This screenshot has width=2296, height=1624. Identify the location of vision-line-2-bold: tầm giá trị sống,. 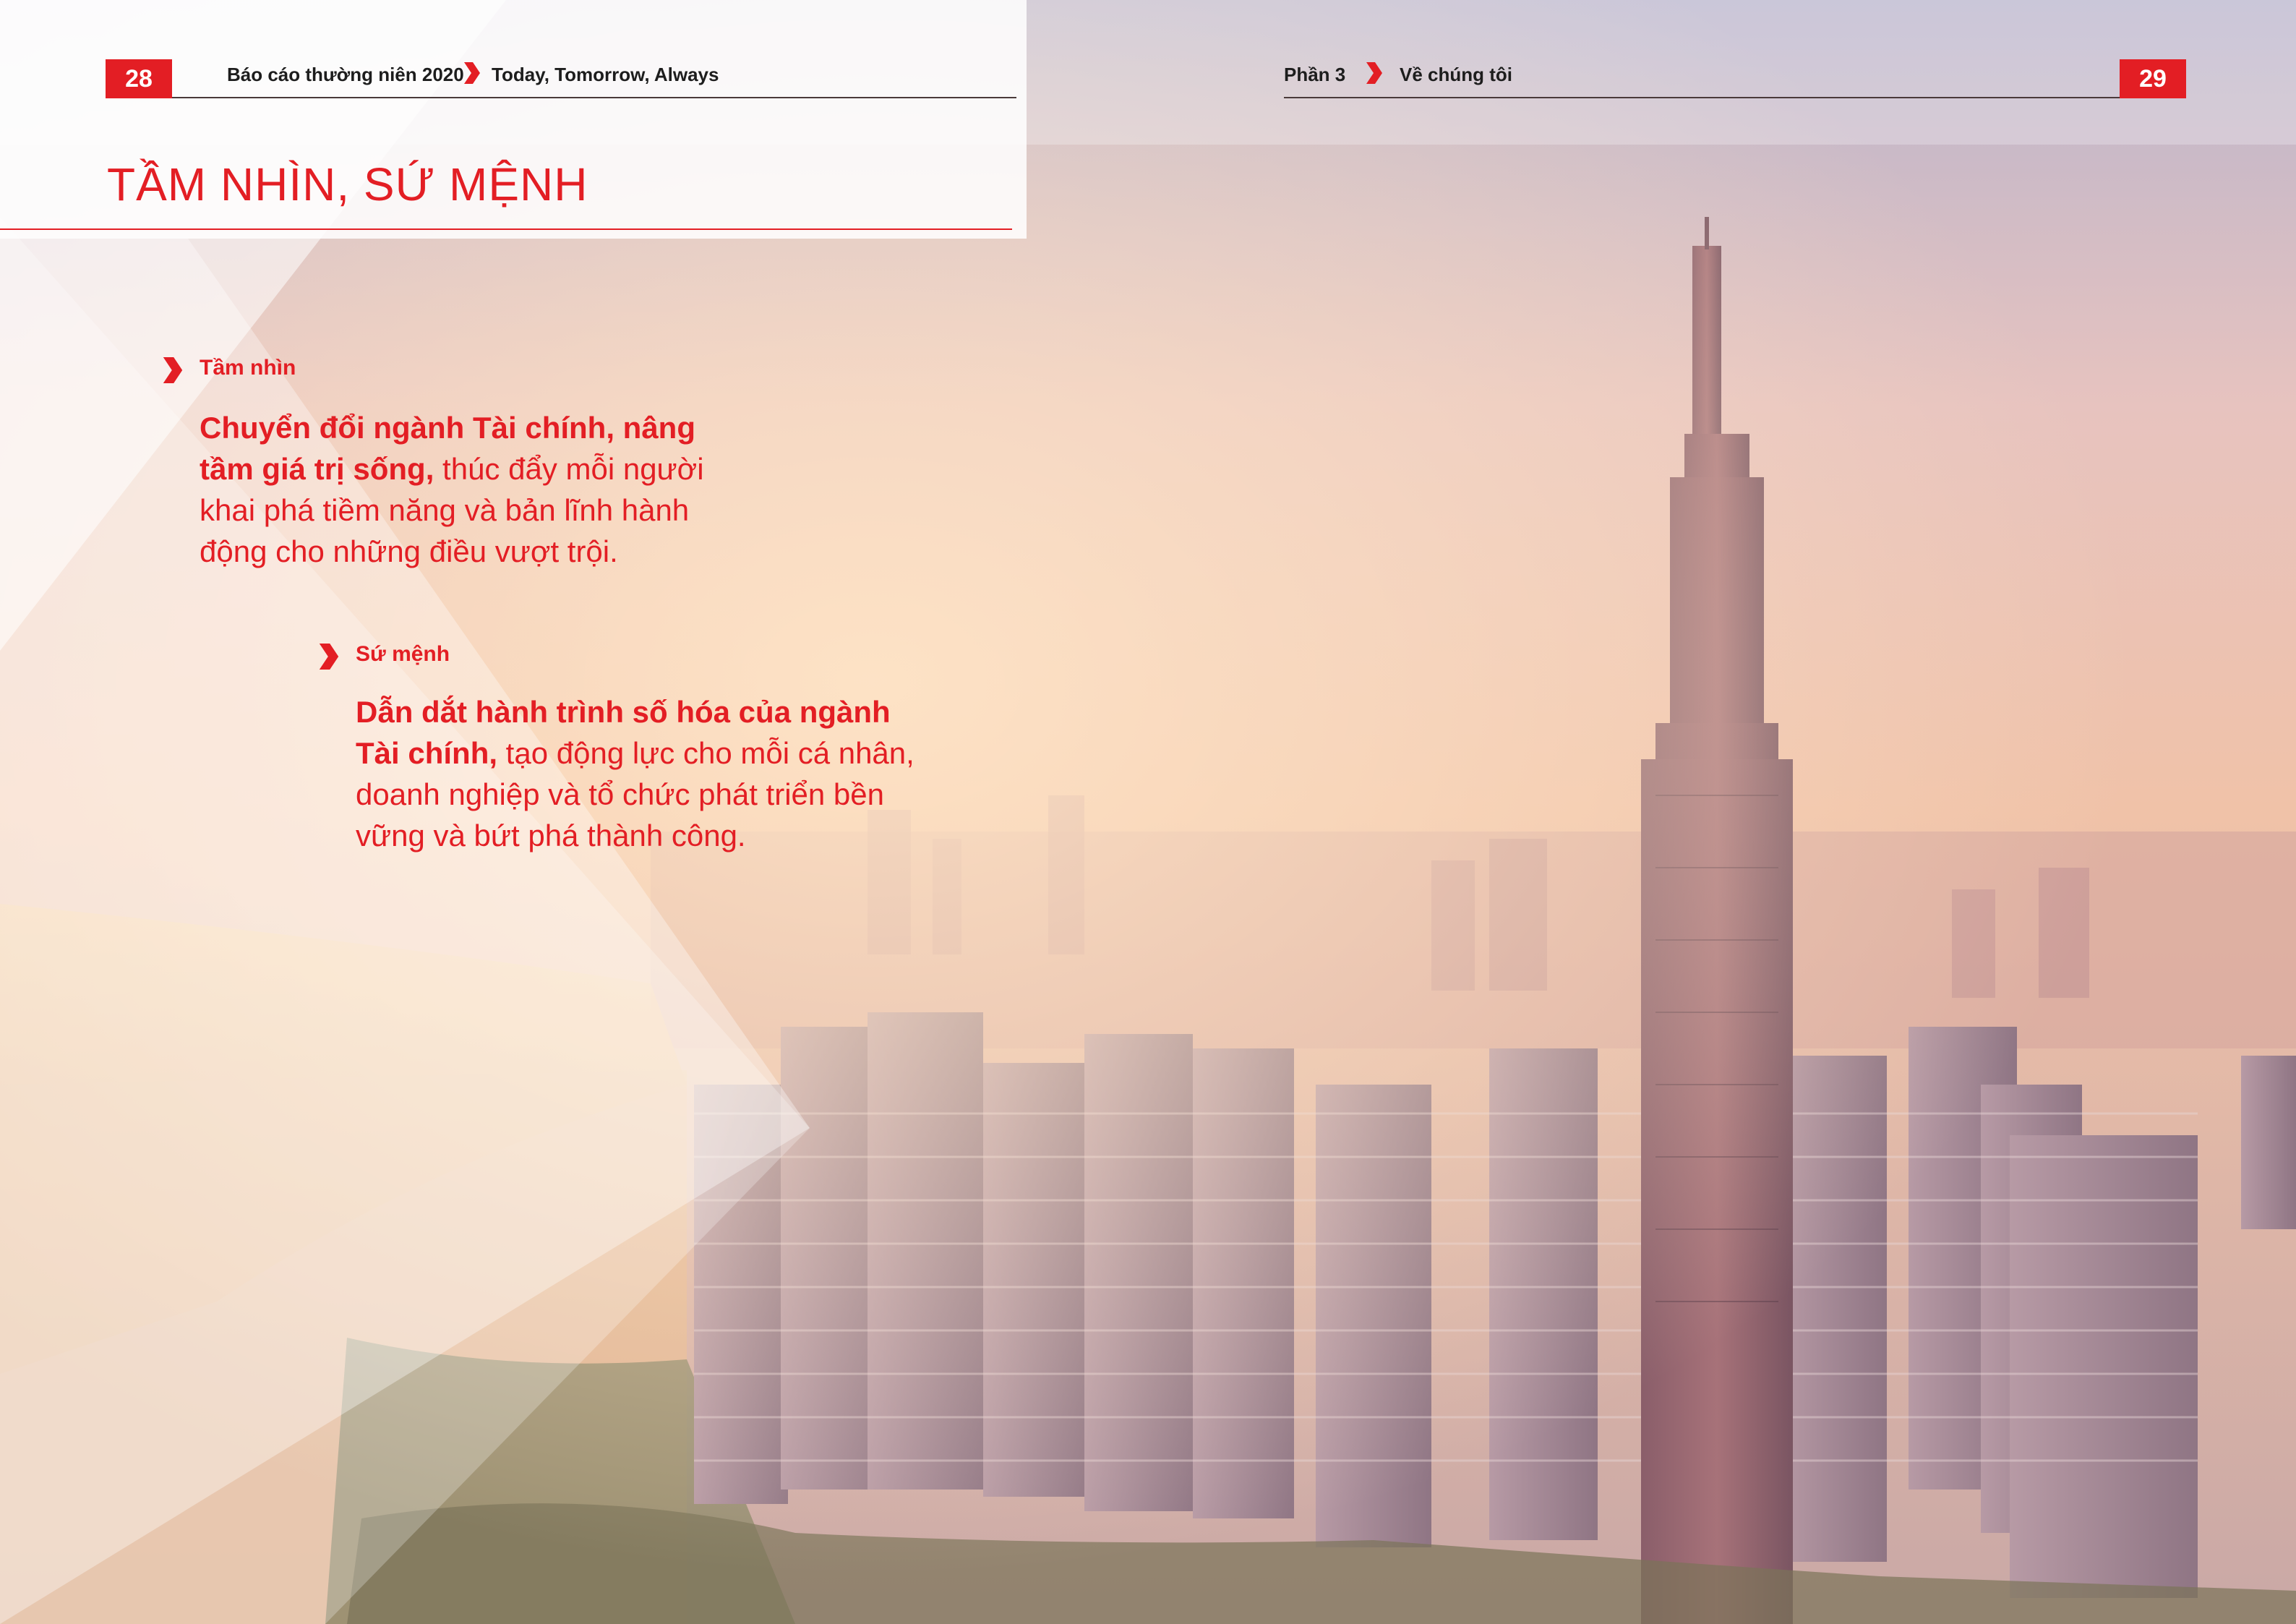
(317, 469).